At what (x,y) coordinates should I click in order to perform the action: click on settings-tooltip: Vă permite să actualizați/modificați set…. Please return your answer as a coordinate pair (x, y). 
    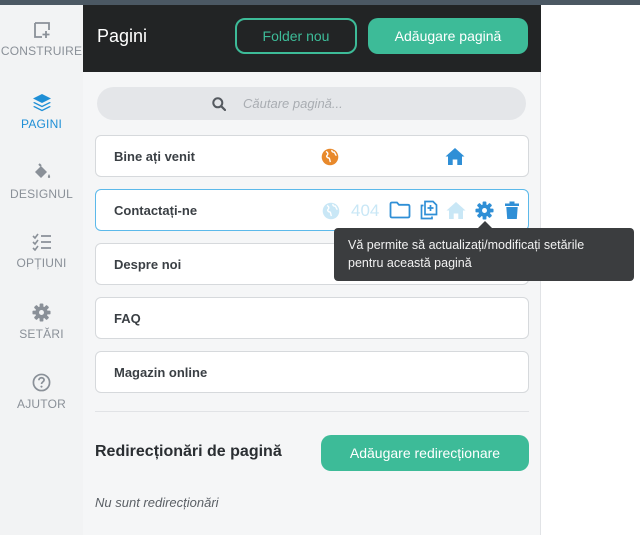
    Looking at the image, I should click on (484, 254).